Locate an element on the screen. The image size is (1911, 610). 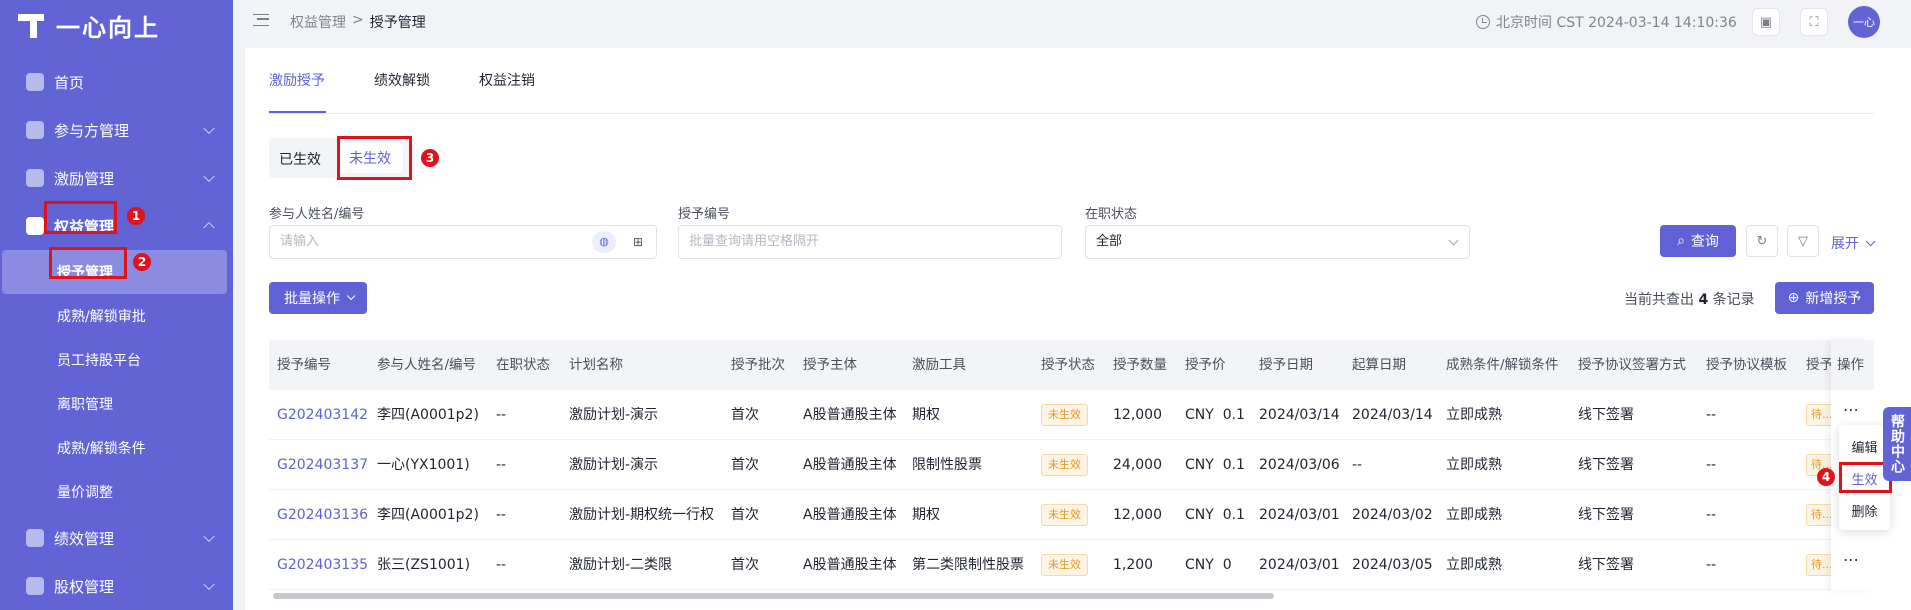
menu-item-delete: 删除 is located at coordinates (1864, 510).